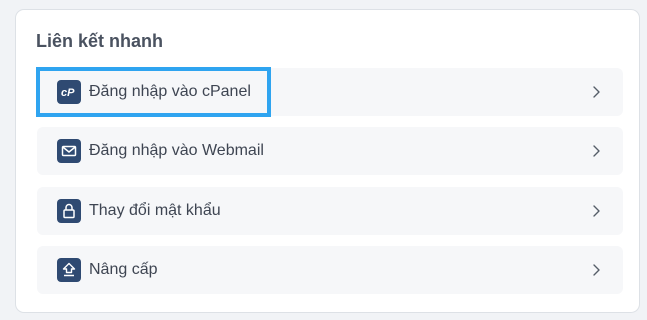 The height and width of the screenshot is (320, 647). What do you see at coordinates (330, 211) in the screenshot?
I see `quick-link-change-password: Thay đổi mật khẩu` at bounding box center [330, 211].